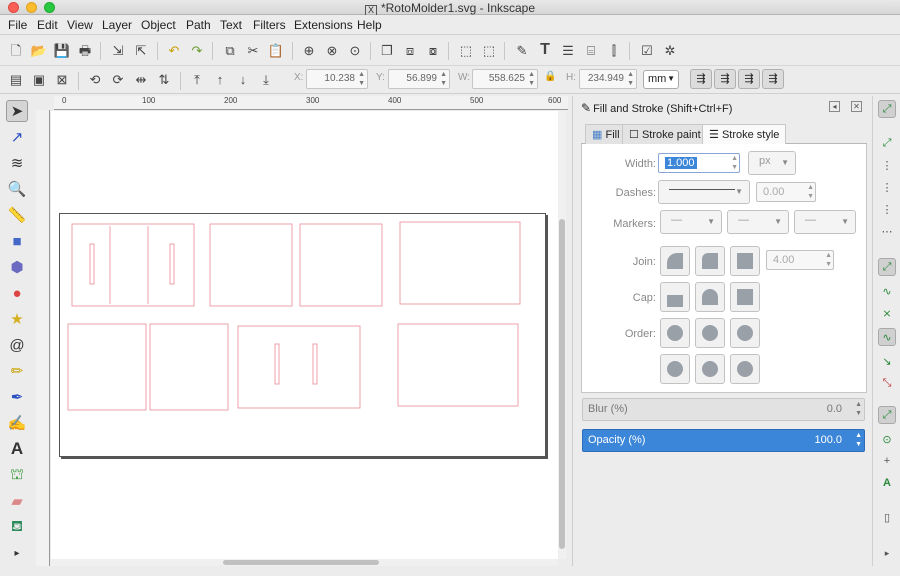 The image size is (900, 576). What do you see at coordinates (16, 79) in the screenshot?
I see `select-all-icon: ▤` at bounding box center [16, 79].